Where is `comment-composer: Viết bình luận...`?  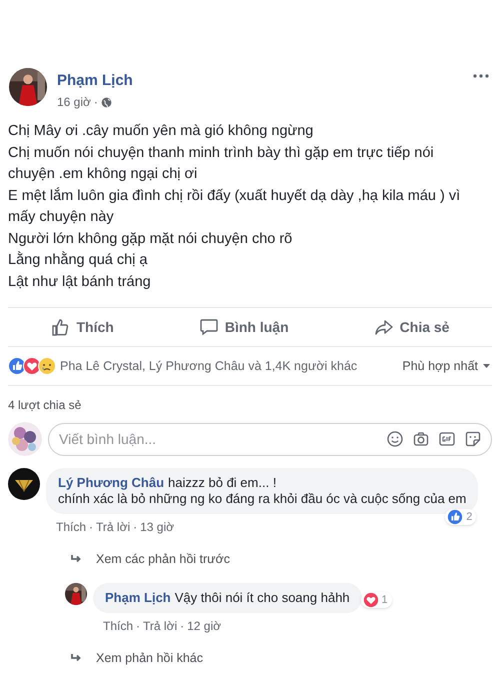 comment-composer: Viết bình luận... is located at coordinates (270, 439).